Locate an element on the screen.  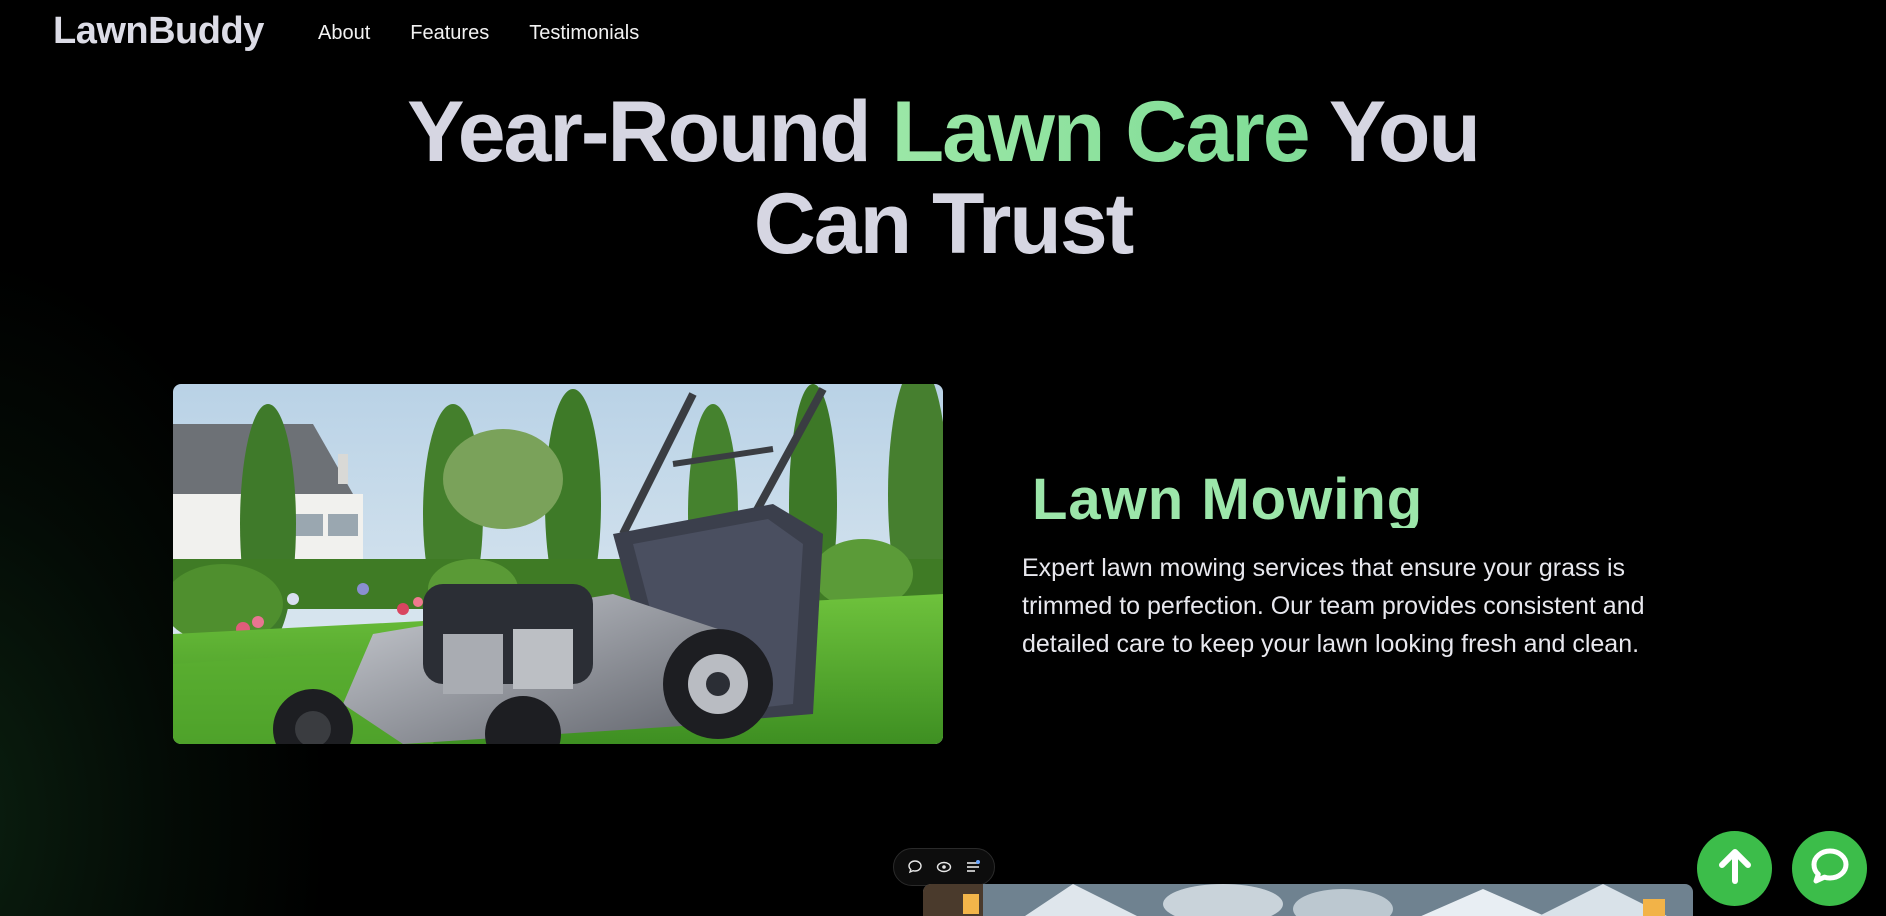
nav-link-features: Features is located at coordinates (449, 33).